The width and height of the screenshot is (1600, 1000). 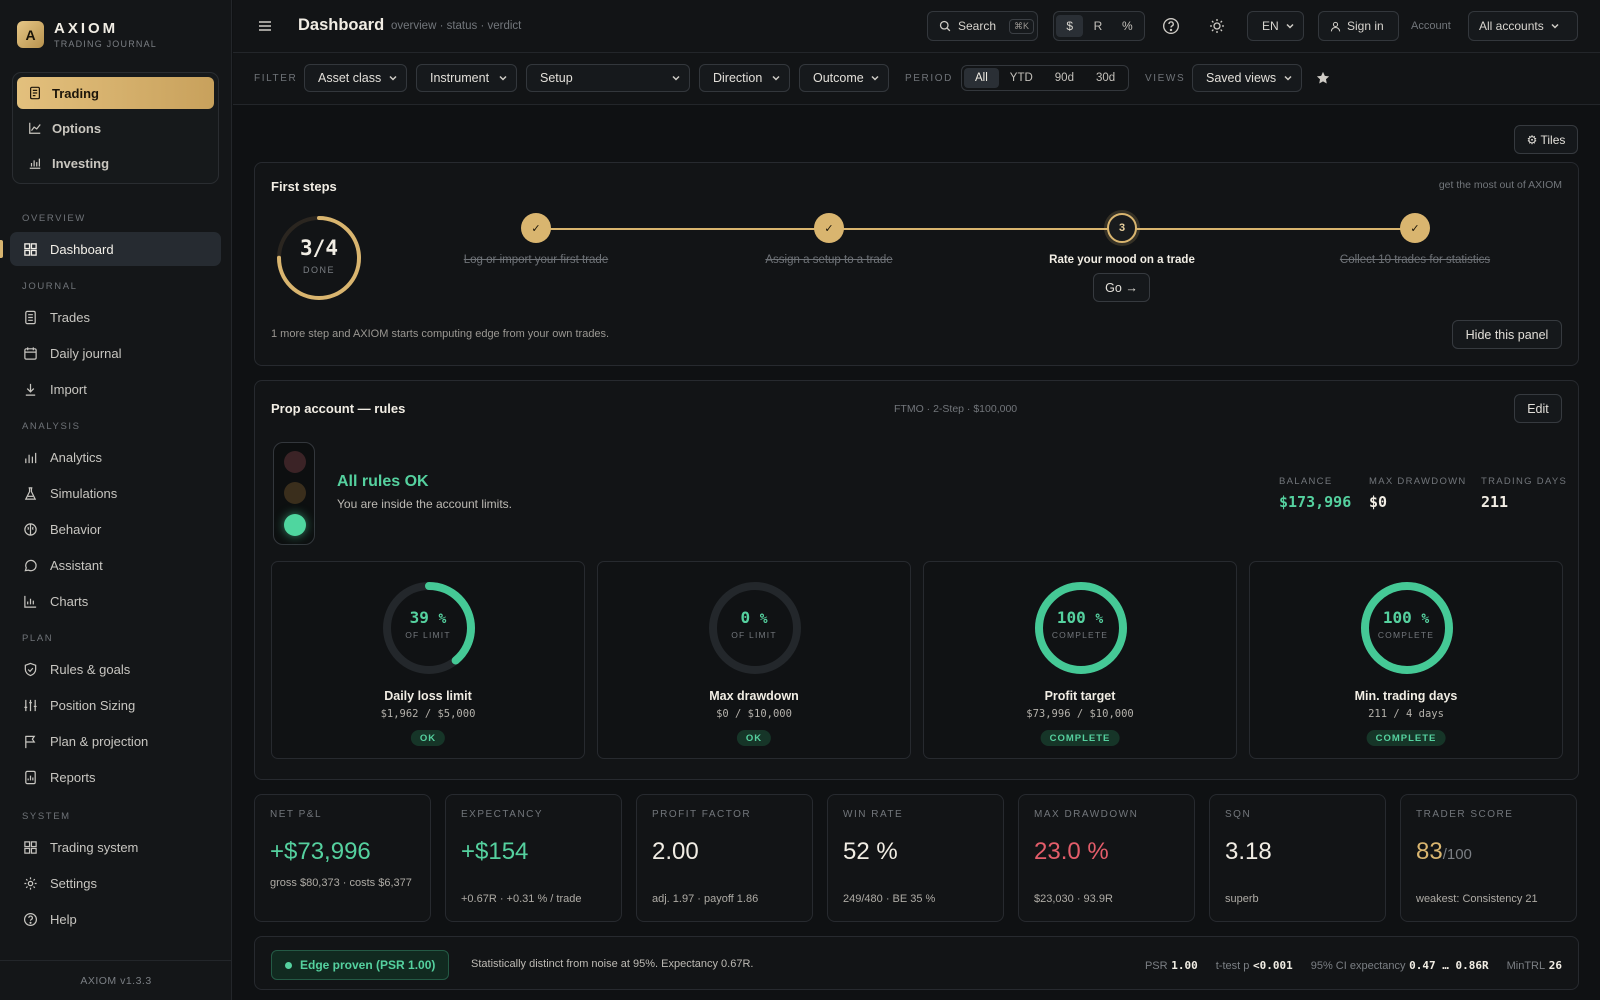 What do you see at coordinates (115, 493) in the screenshot?
I see `nav-simulations: Simulations` at bounding box center [115, 493].